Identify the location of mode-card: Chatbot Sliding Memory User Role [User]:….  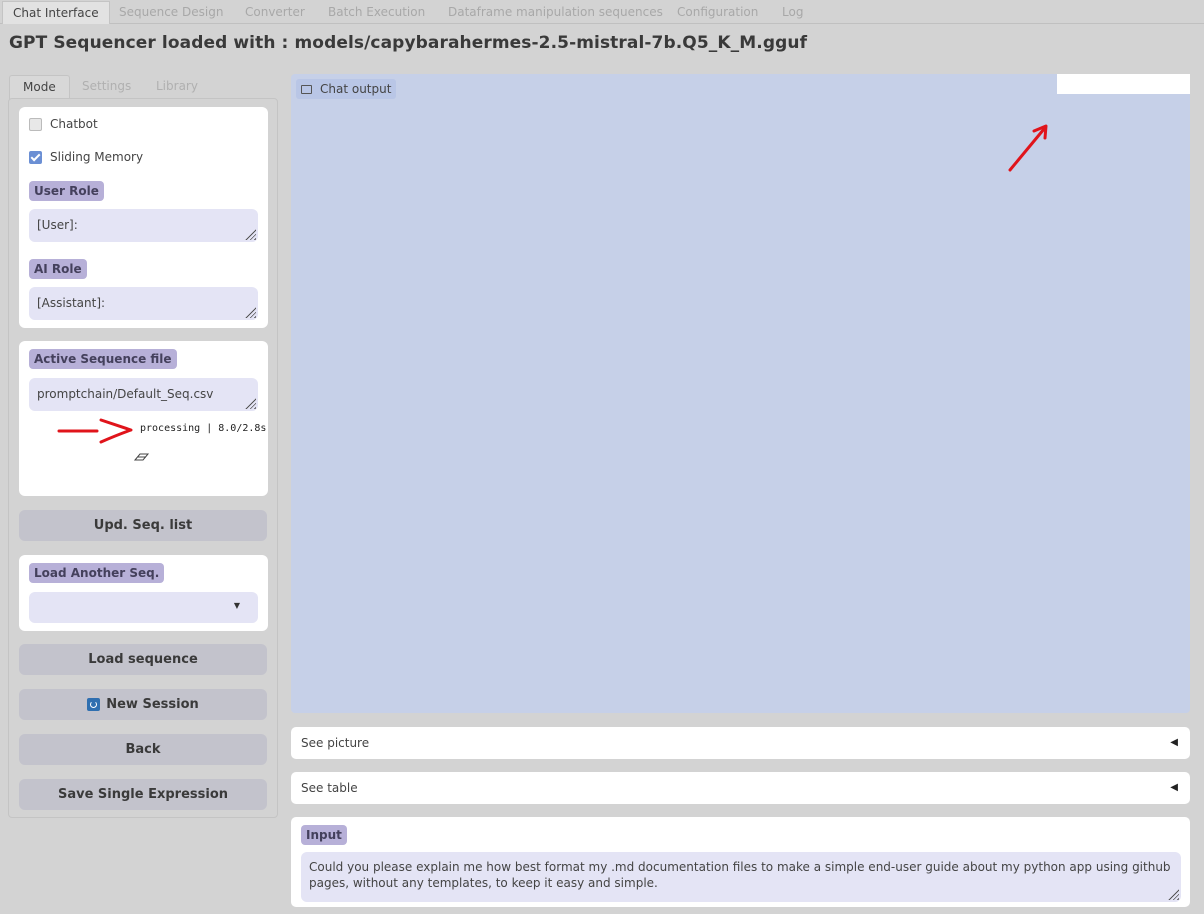
(143, 217).